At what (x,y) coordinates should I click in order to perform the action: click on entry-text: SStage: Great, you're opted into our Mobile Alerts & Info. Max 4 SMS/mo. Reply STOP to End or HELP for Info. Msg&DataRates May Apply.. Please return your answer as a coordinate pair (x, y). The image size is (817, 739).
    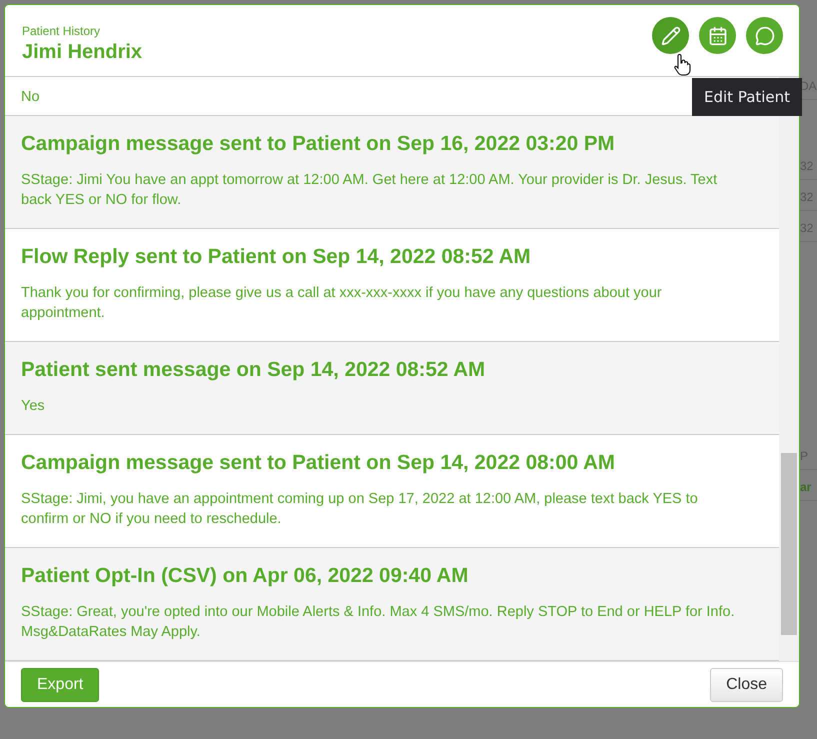
    Looking at the image, I should click on (378, 622).